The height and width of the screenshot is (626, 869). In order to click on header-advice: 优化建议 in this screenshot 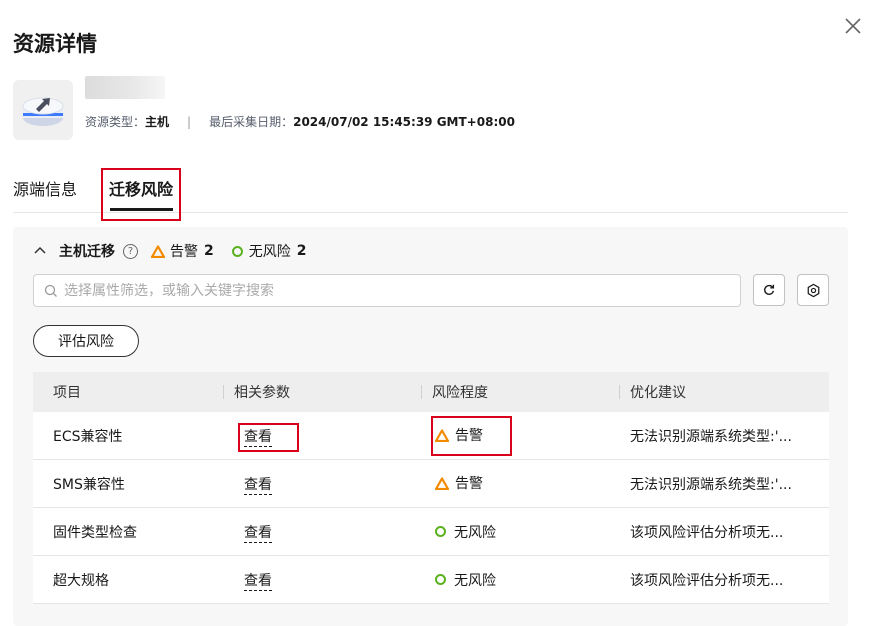, I will do `click(724, 392)`.